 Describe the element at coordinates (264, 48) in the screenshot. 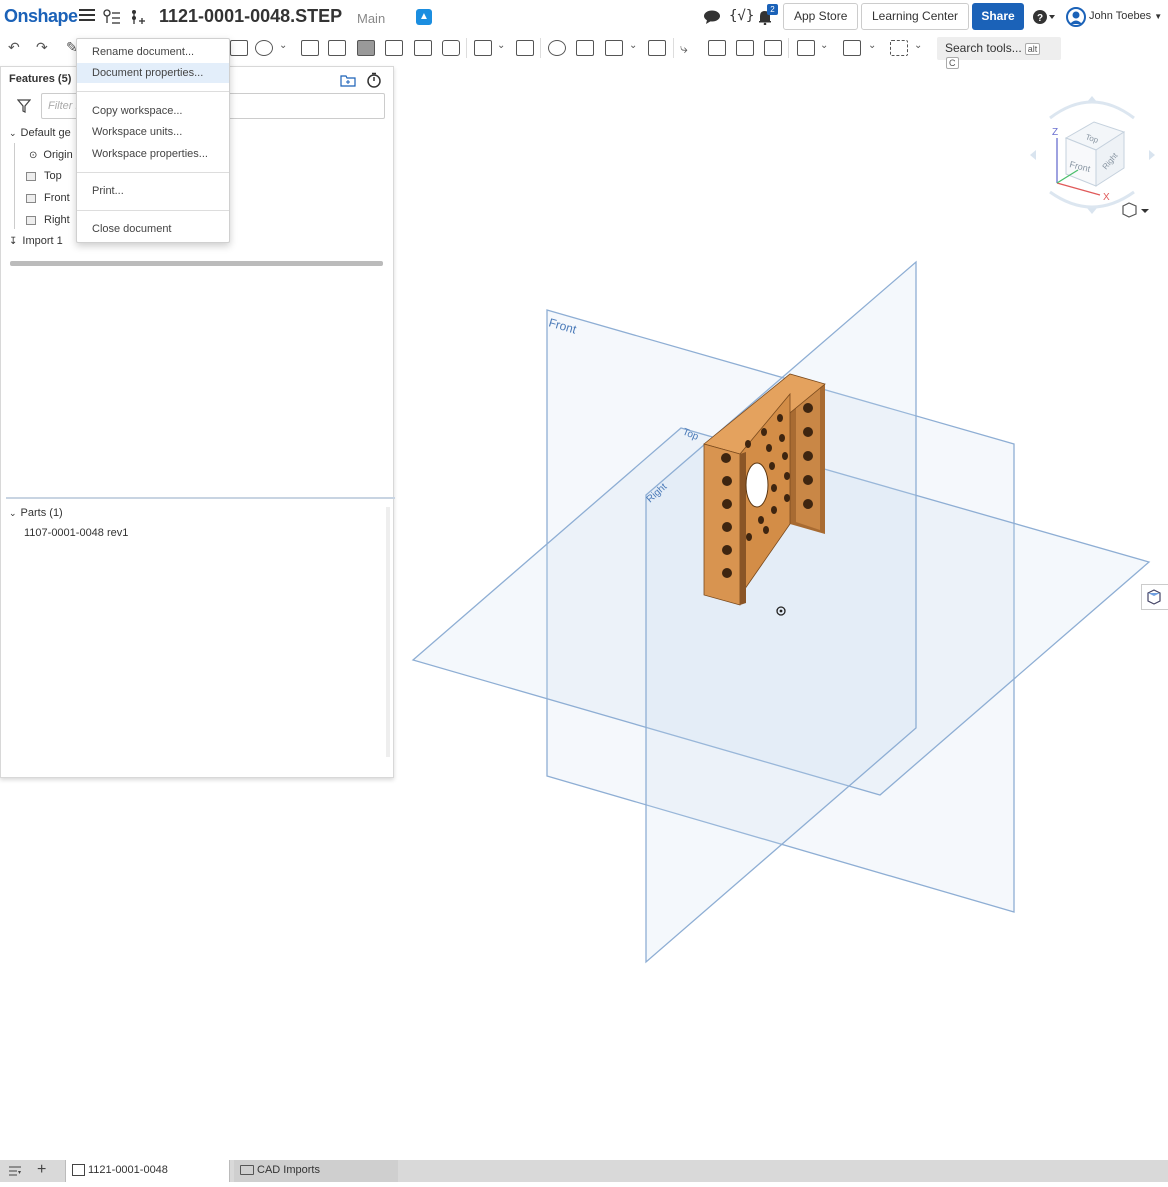

I see `revolve-tool-icon` at that location.